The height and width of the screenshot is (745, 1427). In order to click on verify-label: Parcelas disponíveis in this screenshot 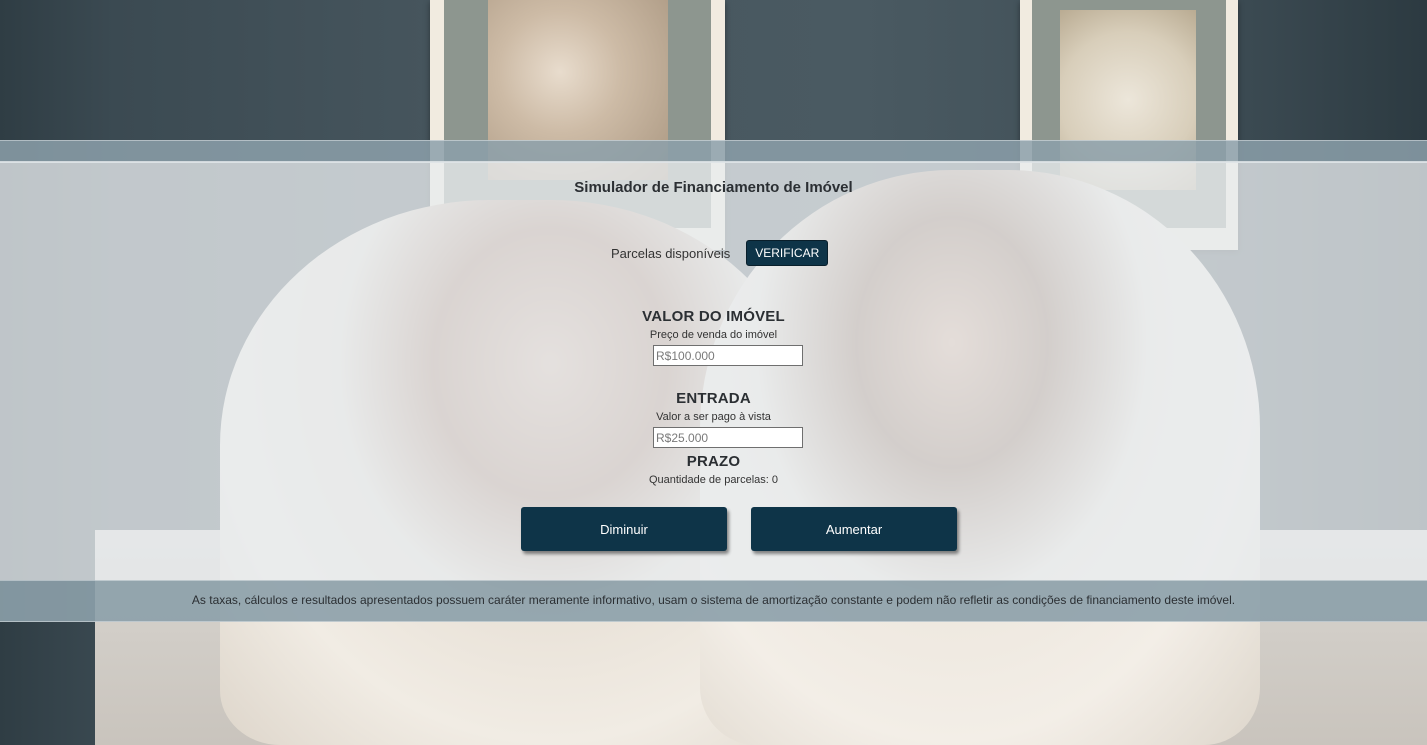, I will do `click(671, 253)`.